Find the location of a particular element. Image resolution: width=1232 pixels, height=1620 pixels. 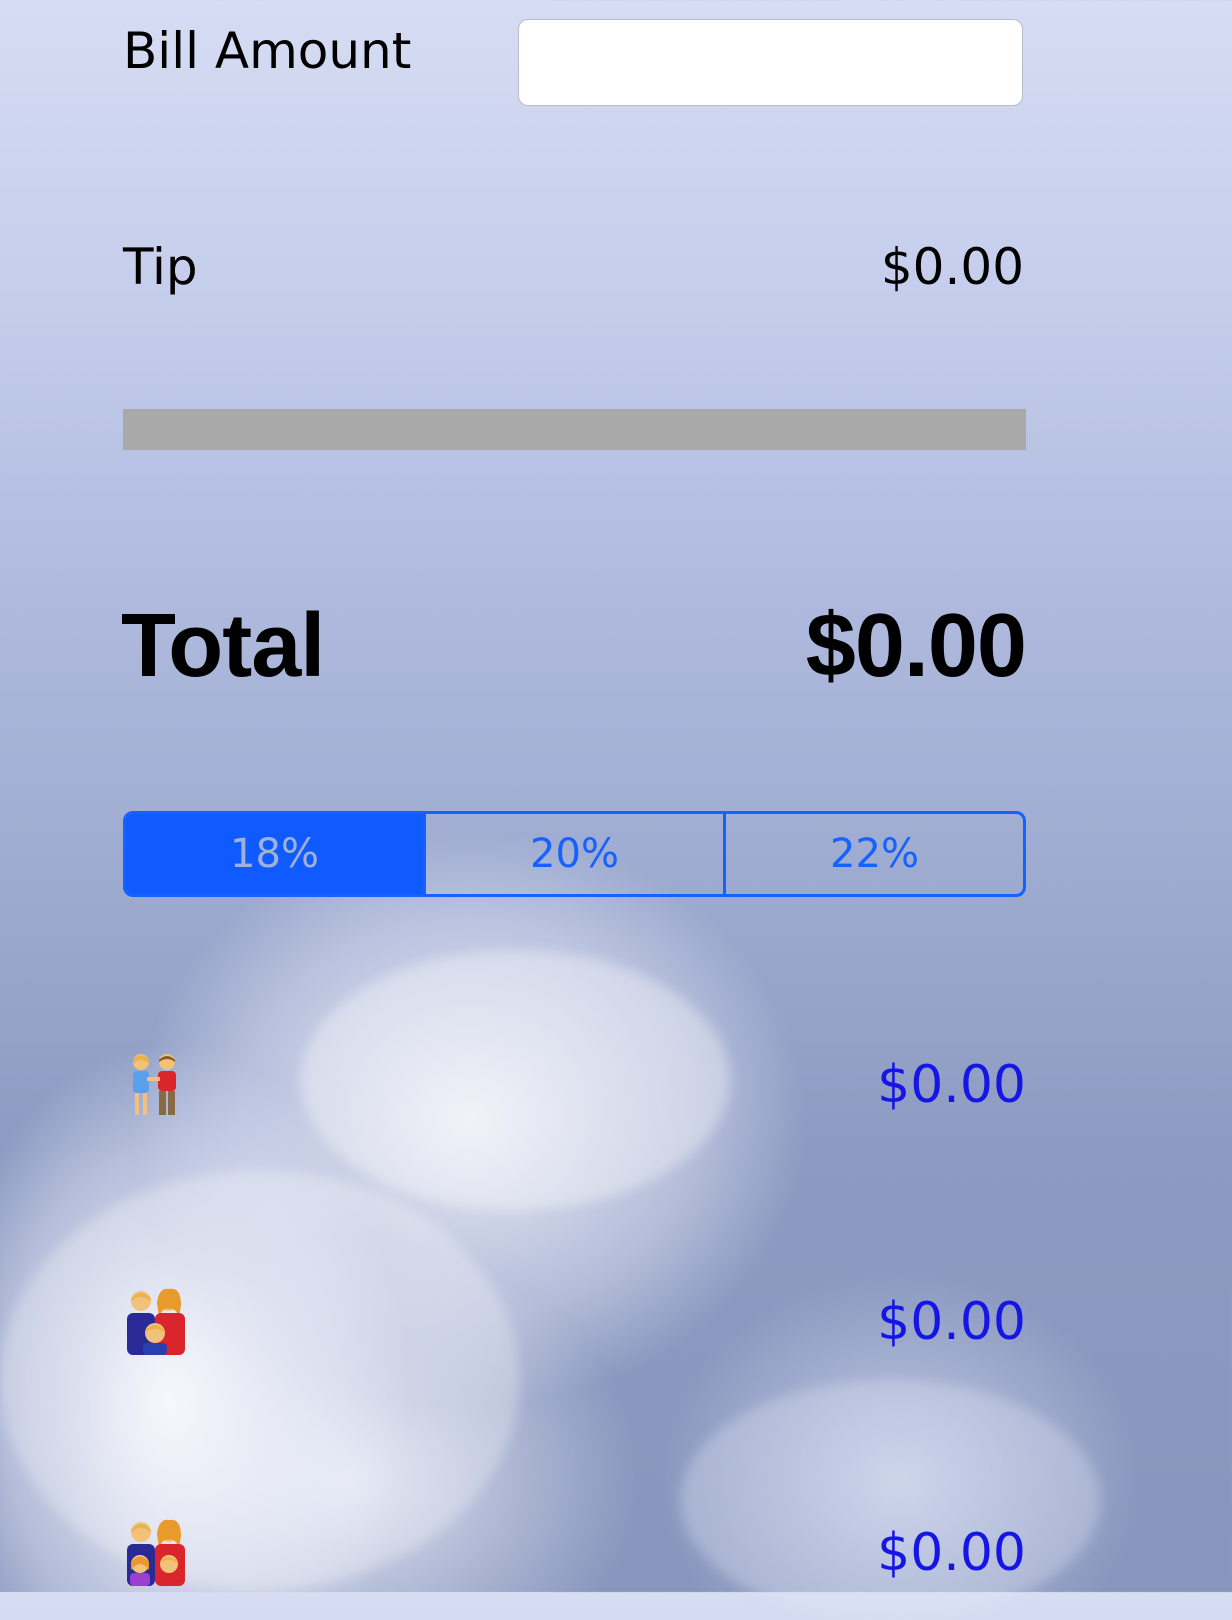

total-label: Total is located at coordinates (223, 646).